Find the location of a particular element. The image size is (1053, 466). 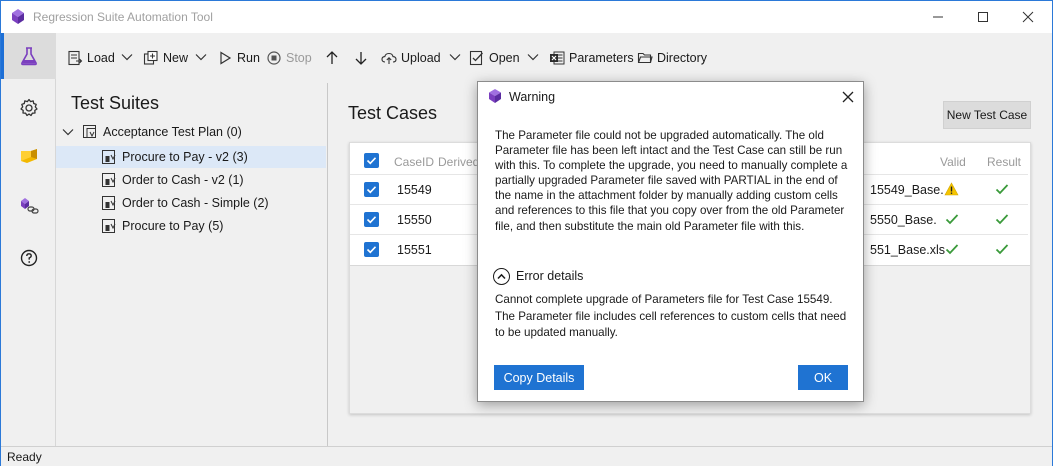

chevron-down-icon is located at coordinates (68, 132).